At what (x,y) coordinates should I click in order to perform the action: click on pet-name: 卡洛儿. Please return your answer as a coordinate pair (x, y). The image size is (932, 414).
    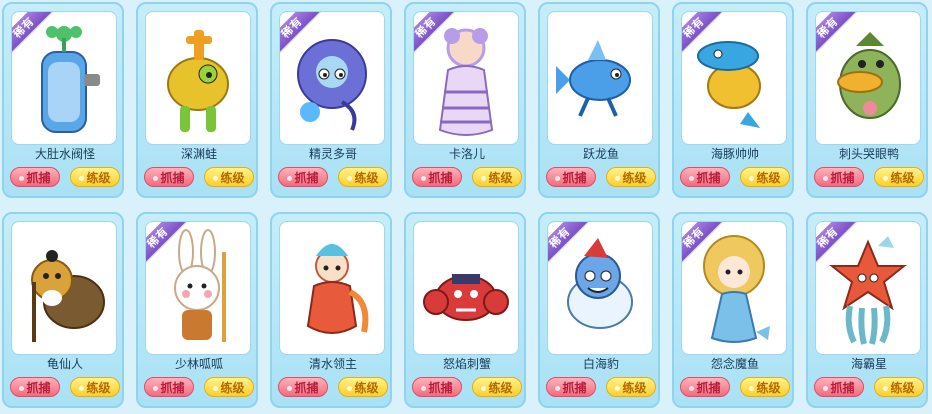
    Looking at the image, I should click on (466, 154).